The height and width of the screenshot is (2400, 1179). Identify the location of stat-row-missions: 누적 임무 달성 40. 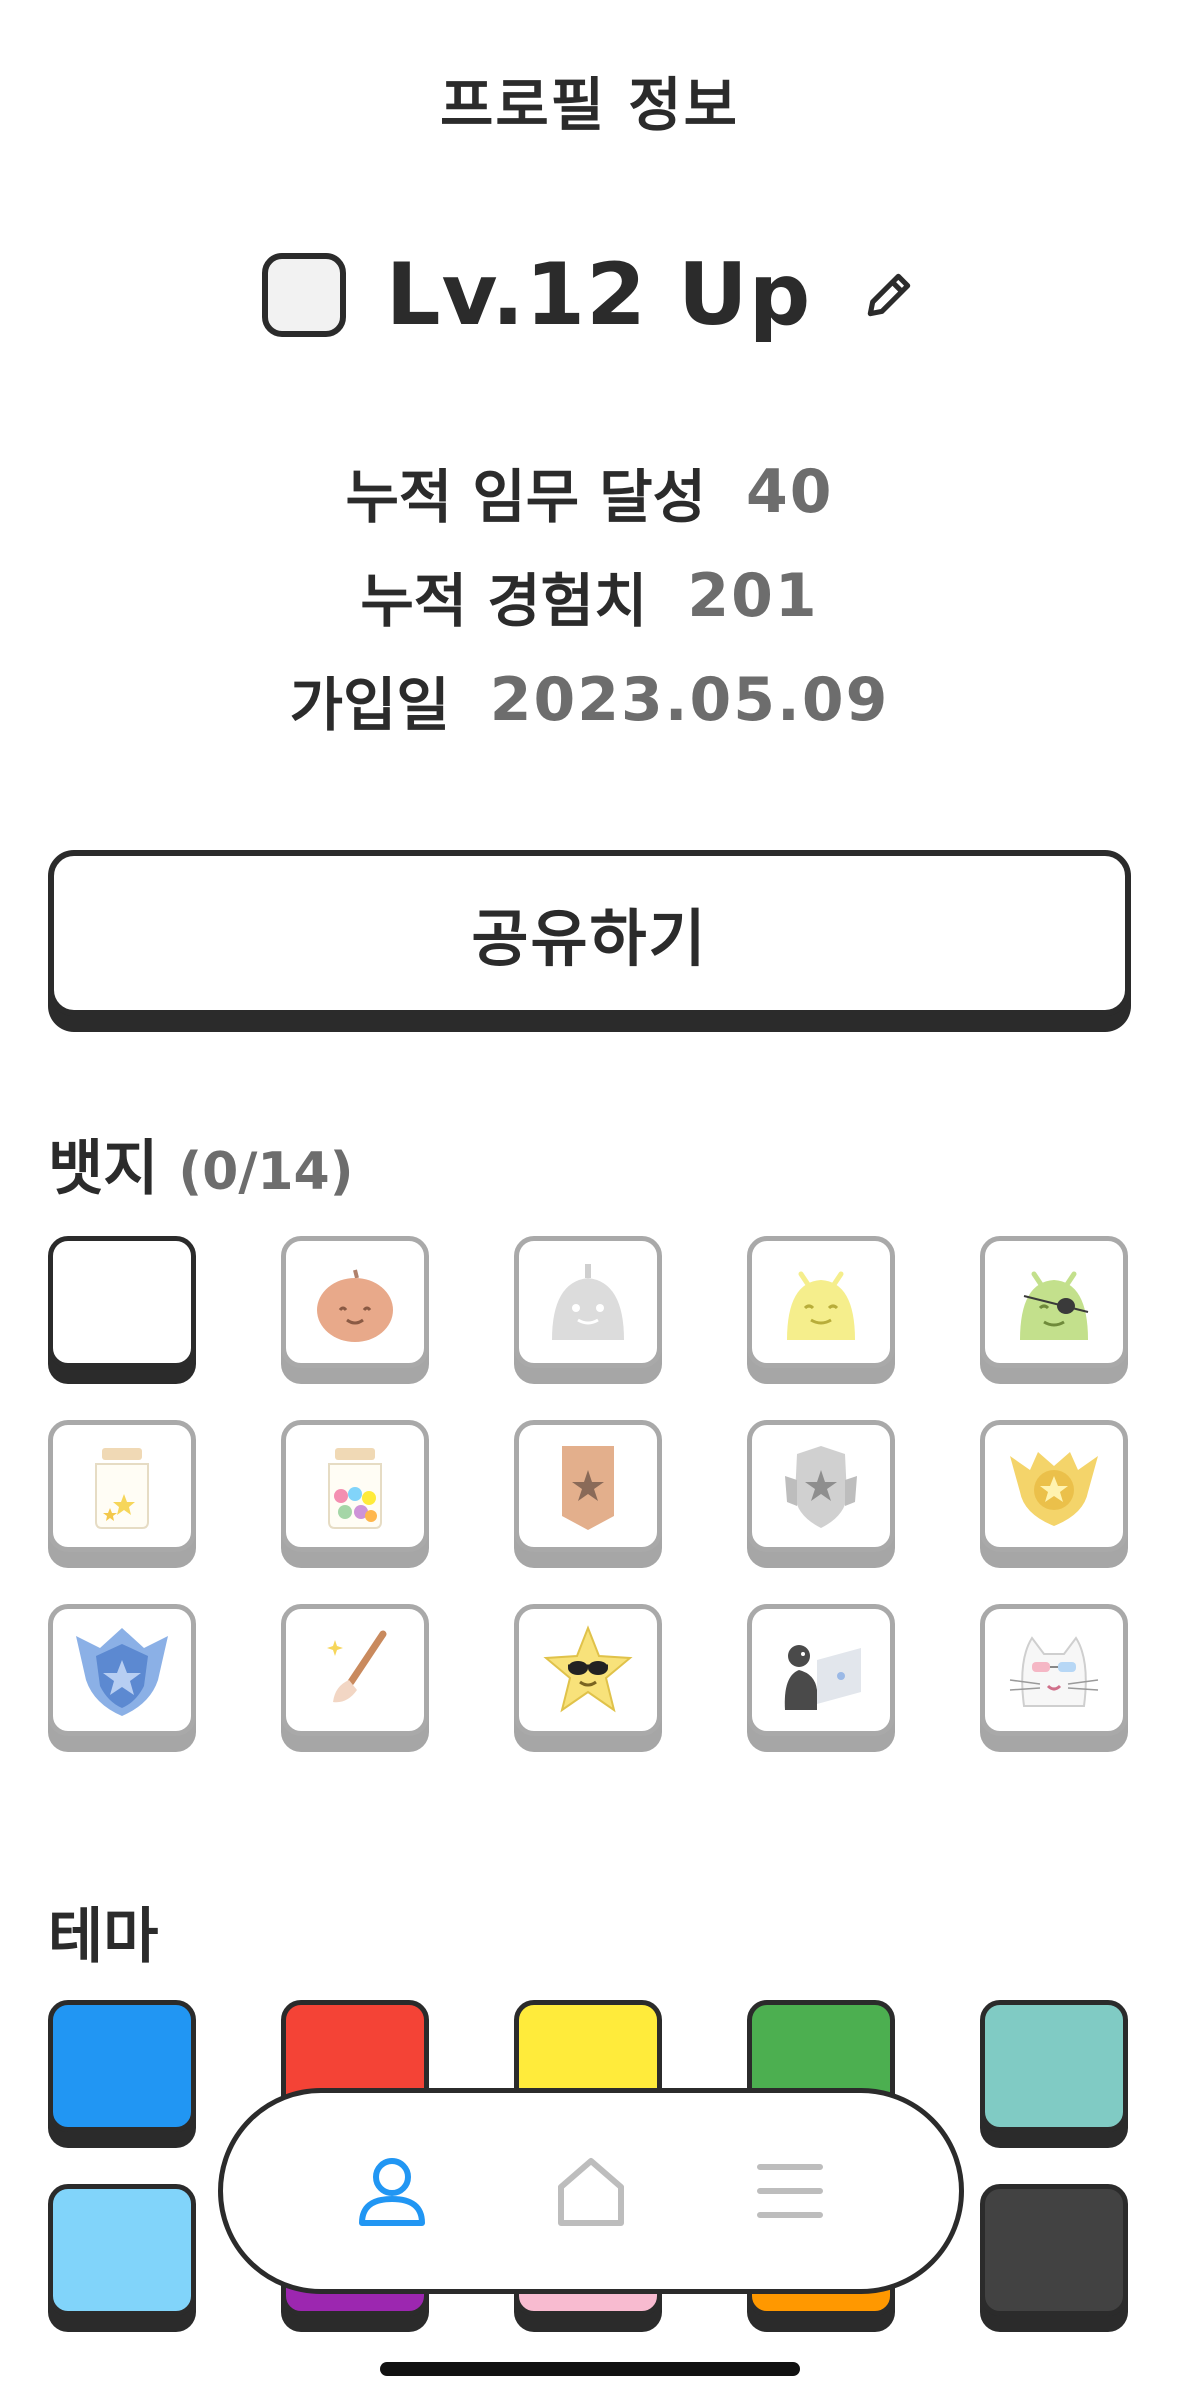
(589, 492).